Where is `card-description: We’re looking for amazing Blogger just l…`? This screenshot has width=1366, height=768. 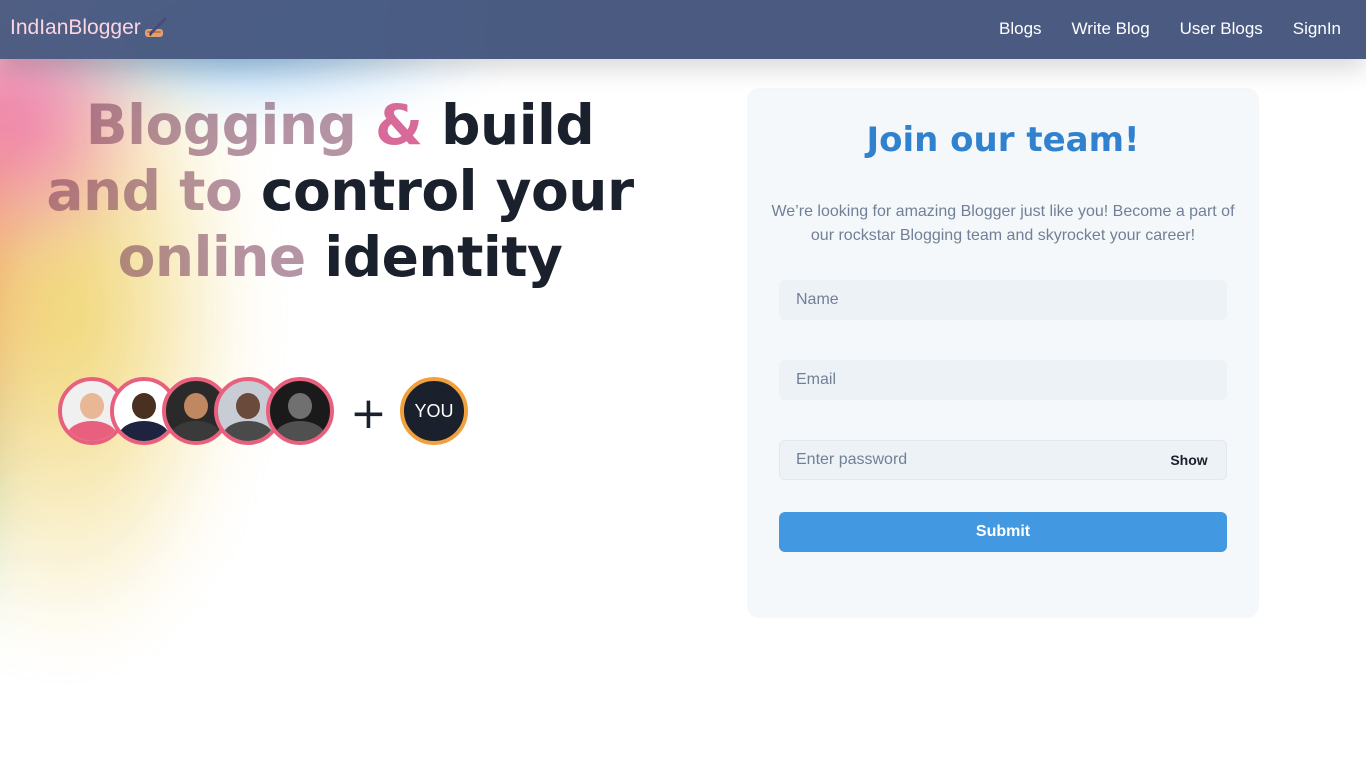
card-description: We’re looking for amazing Blogger just l… is located at coordinates (1003, 223).